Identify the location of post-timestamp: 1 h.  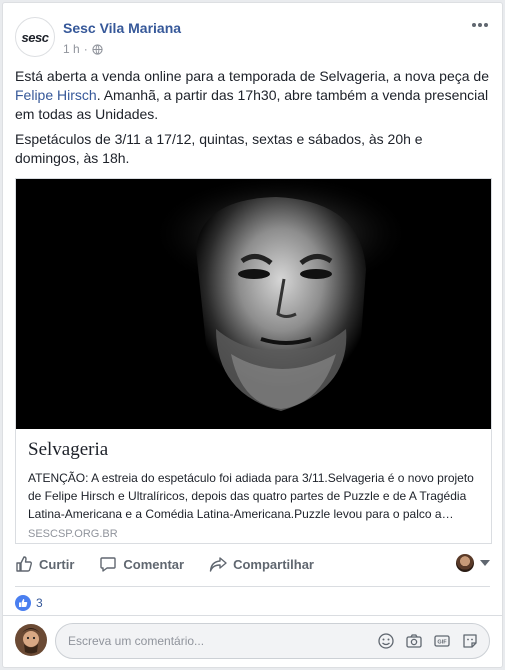
(71, 49).